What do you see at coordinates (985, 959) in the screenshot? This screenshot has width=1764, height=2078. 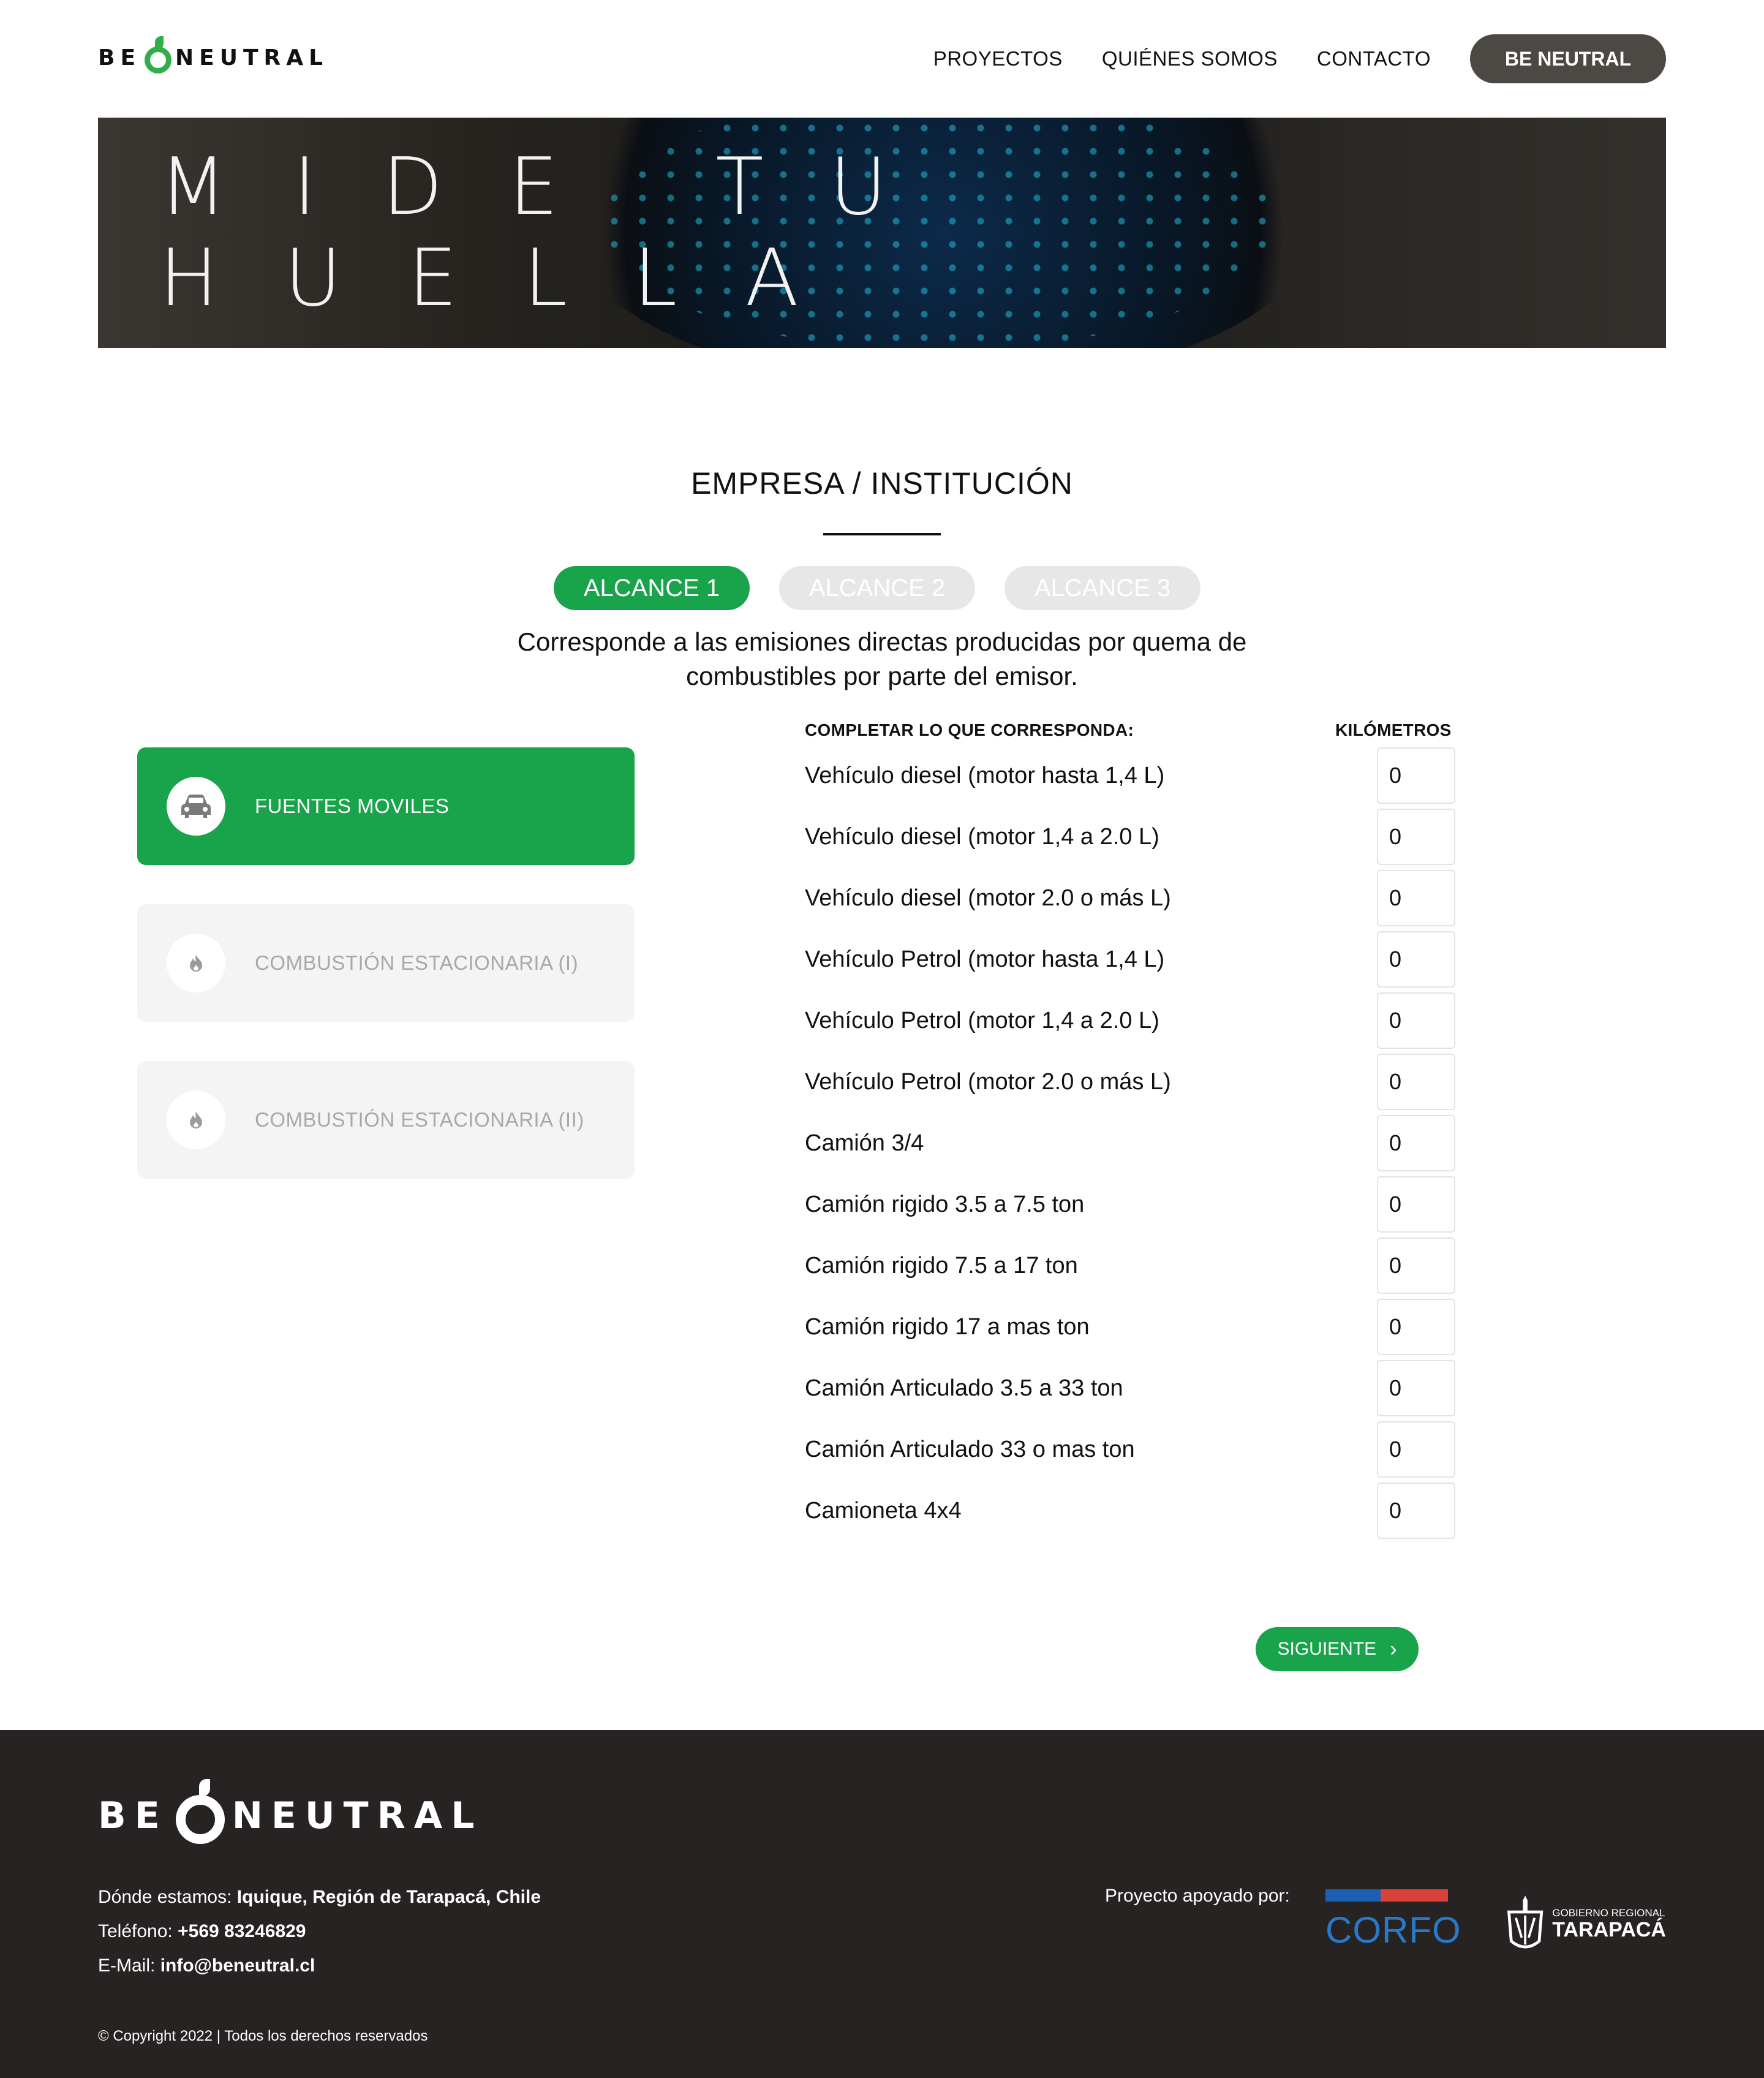 I see `row-label: Vehículo Petrol (motor hasta 1,4 L)` at bounding box center [985, 959].